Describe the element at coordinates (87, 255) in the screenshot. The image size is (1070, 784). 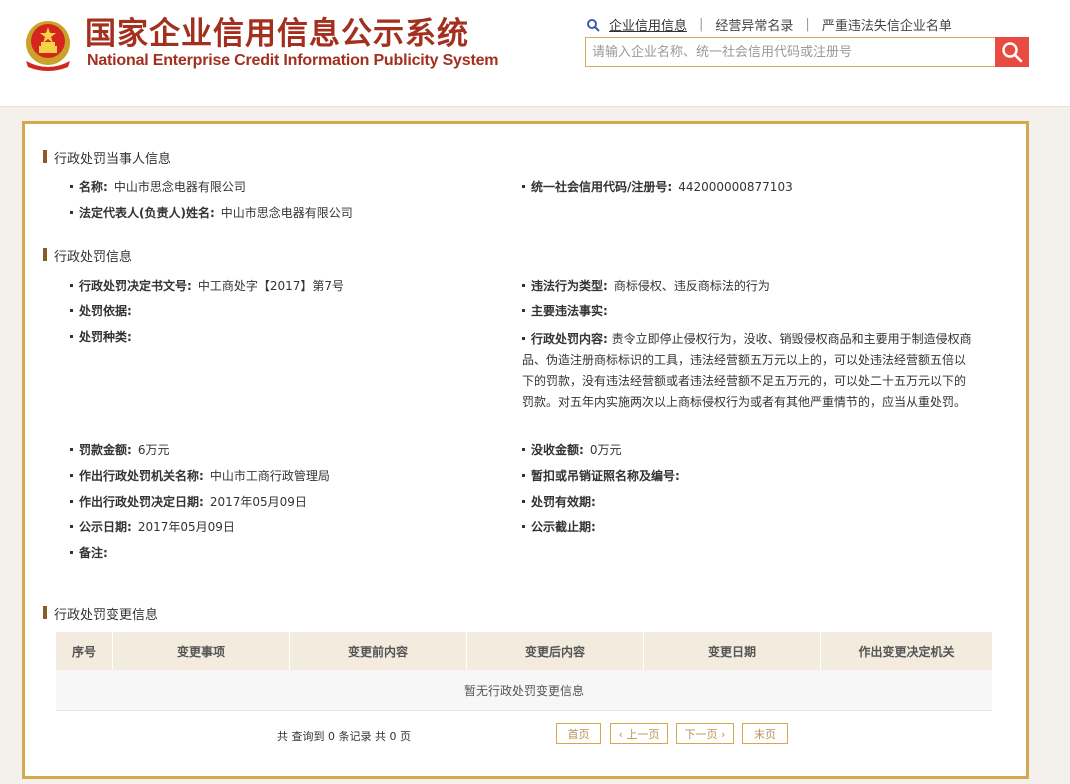
I see `section-title-penalty: 行政处罚信息` at that location.